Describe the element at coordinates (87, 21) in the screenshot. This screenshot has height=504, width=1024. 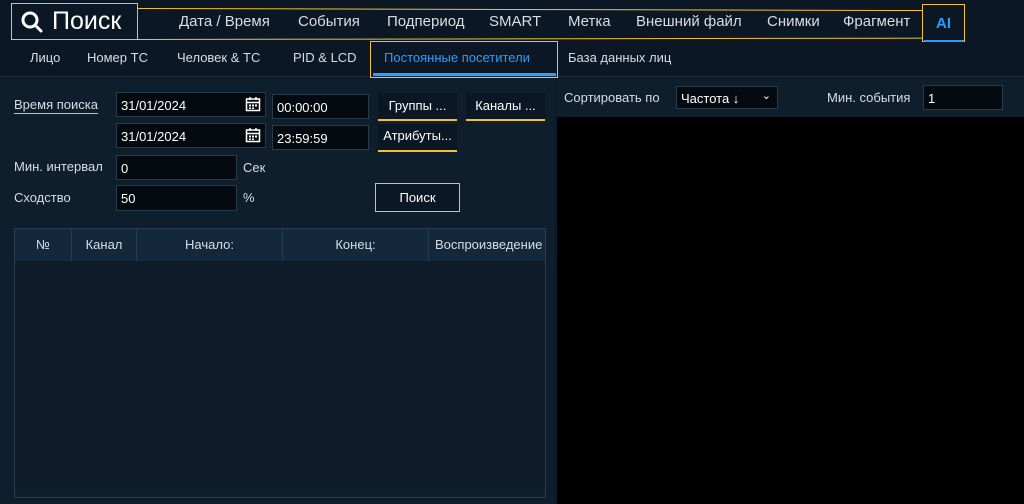
I see `page-title-text: Поиск` at that location.